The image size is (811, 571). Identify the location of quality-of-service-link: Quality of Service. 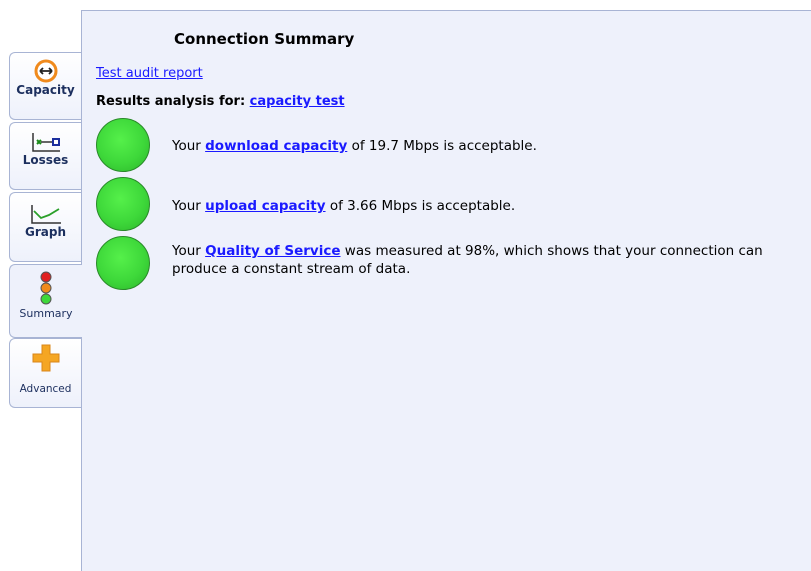
(272, 251).